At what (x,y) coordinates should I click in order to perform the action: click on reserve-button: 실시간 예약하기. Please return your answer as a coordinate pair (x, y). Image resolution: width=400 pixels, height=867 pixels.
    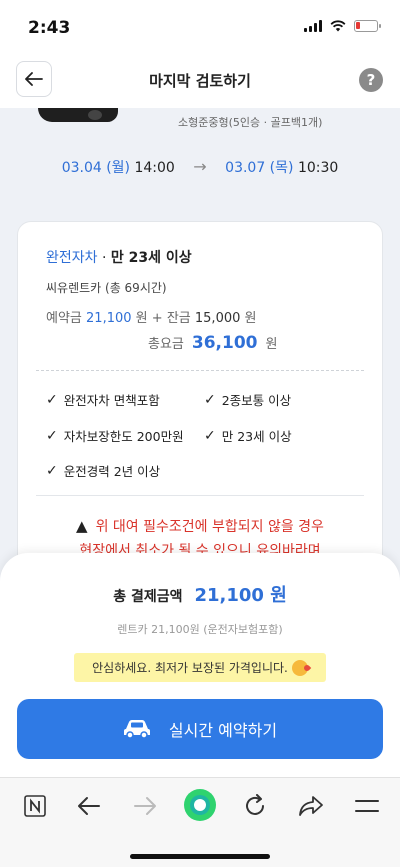
    Looking at the image, I should click on (200, 729).